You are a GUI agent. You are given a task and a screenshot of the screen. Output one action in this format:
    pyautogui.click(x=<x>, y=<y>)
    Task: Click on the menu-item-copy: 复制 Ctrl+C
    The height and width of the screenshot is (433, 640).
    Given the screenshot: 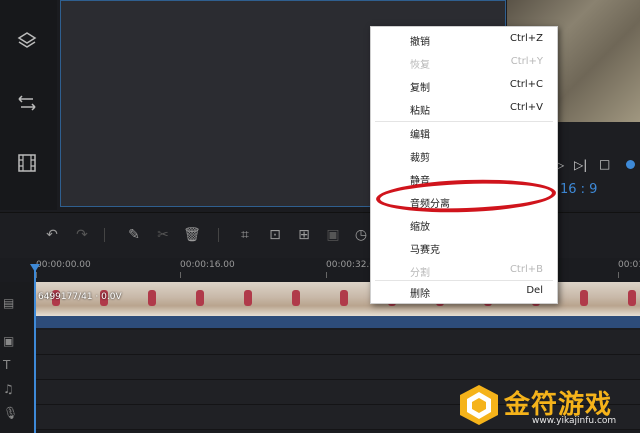 What is the action you would take?
    pyautogui.click(x=464, y=86)
    